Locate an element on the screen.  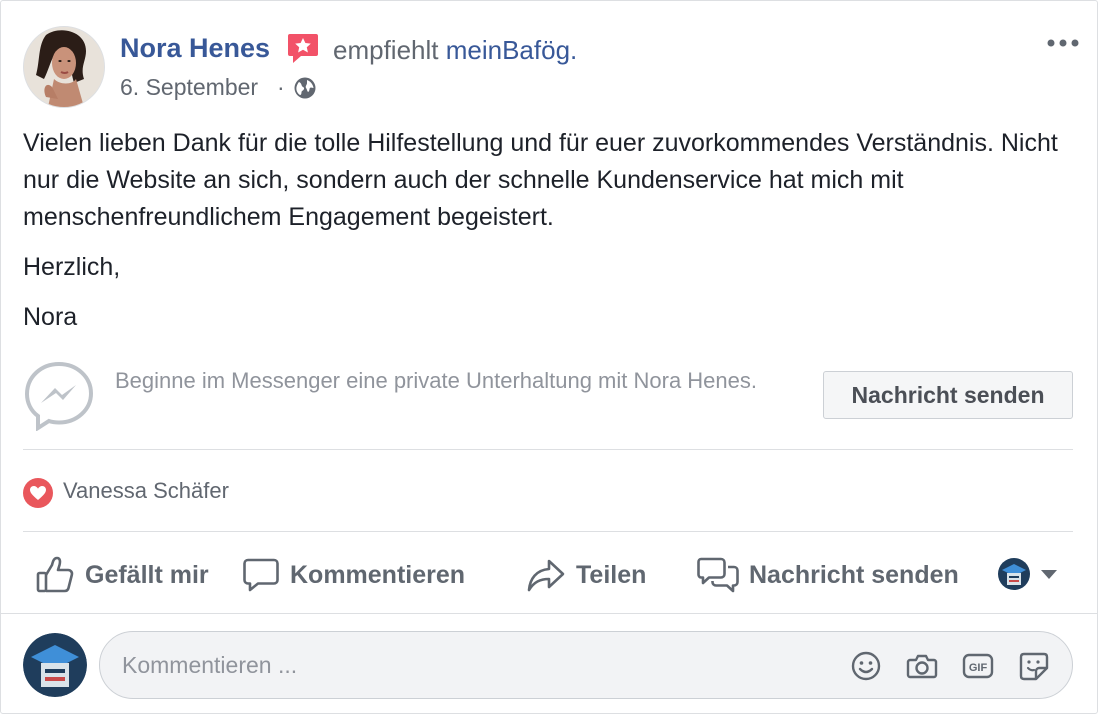
send-message-label: Nachricht senden is located at coordinates (854, 574).